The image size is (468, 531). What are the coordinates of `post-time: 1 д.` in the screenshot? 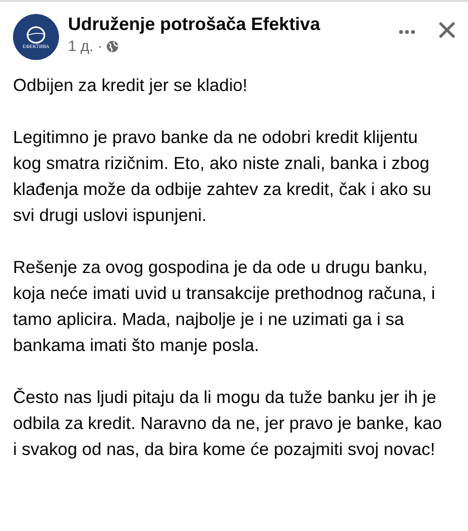 It's located at (81, 46).